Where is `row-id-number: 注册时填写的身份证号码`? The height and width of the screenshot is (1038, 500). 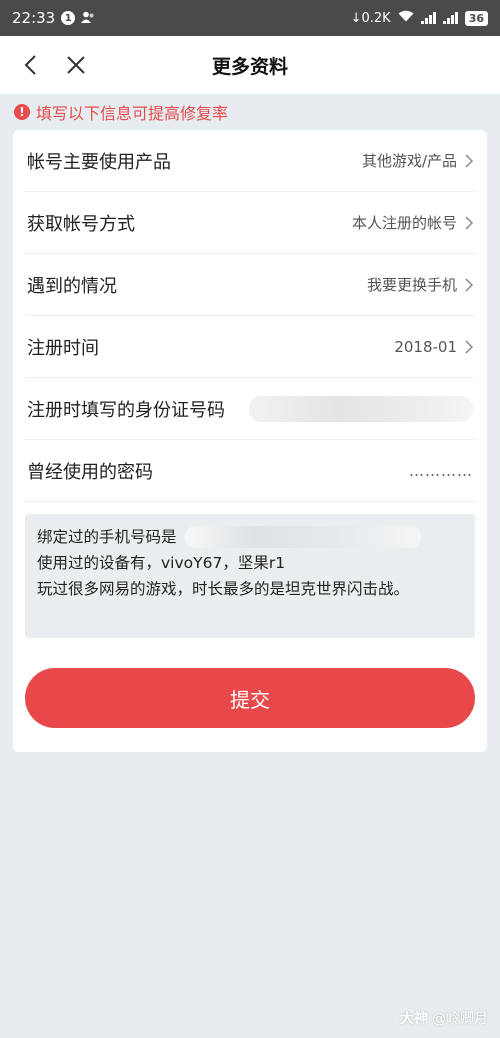 row-id-number: 注册时填写的身份证号码 is located at coordinates (250, 409).